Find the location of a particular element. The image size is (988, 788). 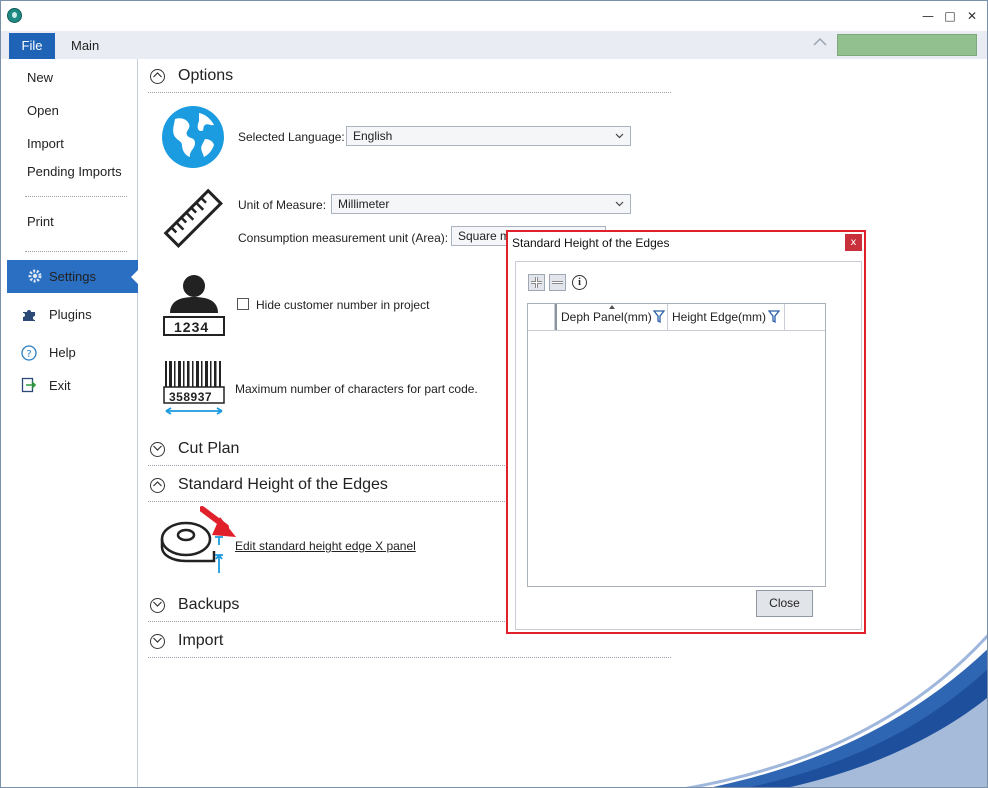

barcode-number: 358937 is located at coordinates (191, 397).